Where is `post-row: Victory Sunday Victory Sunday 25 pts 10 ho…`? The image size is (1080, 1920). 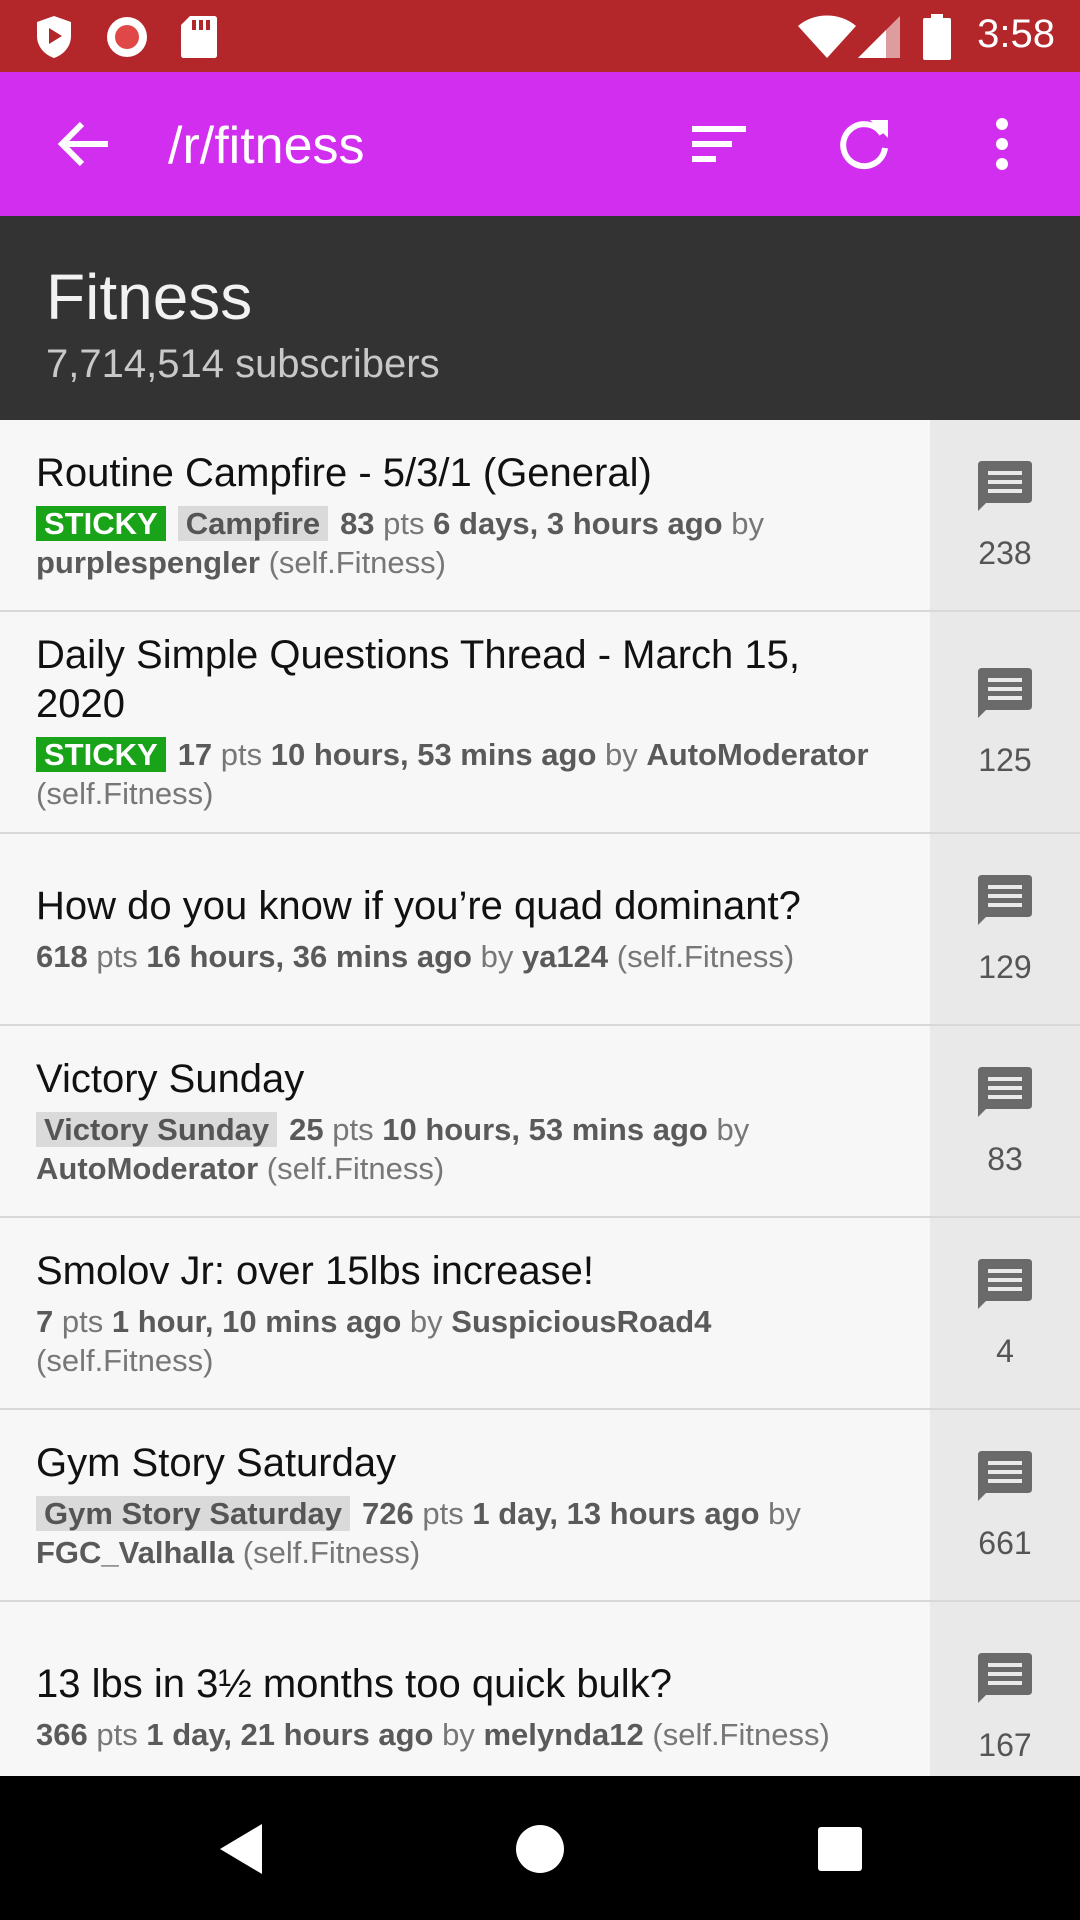 post-row: Victory Sunday Victory Sunday 25 pts 10 ho… is located at coordinates (540, 1122).